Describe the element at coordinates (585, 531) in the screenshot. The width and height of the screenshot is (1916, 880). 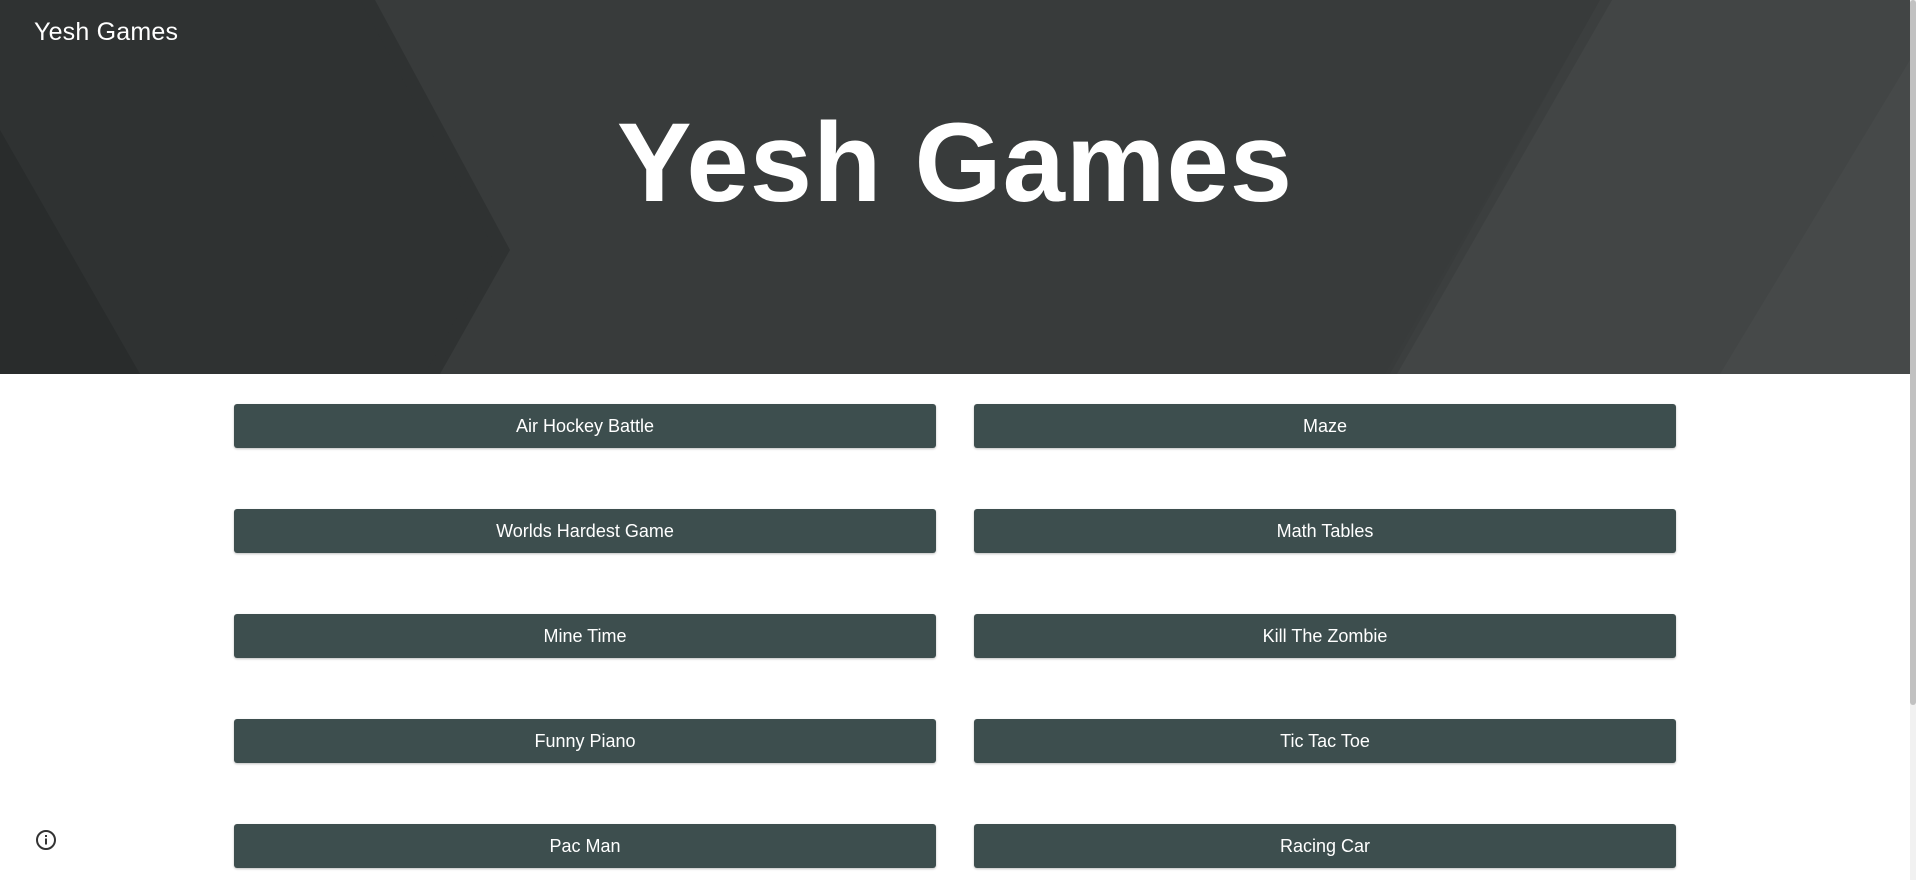
I see `game-button-worlds-hardest-game: Worlds Hardest Game` at that location.